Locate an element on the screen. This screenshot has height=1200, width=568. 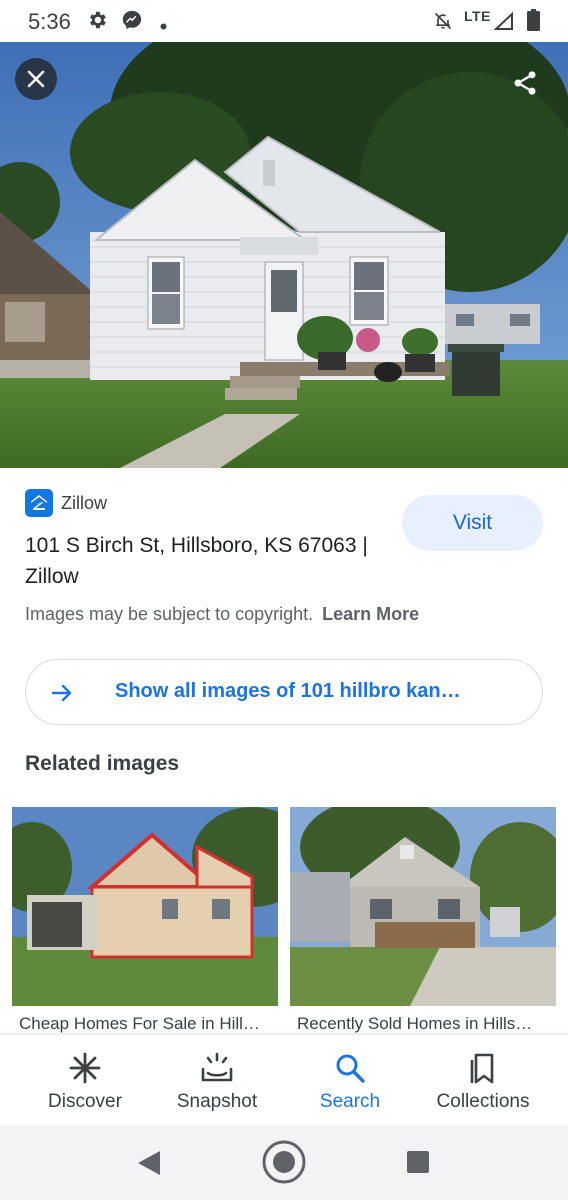
discover-icon is located at coordinates (85, 1068).